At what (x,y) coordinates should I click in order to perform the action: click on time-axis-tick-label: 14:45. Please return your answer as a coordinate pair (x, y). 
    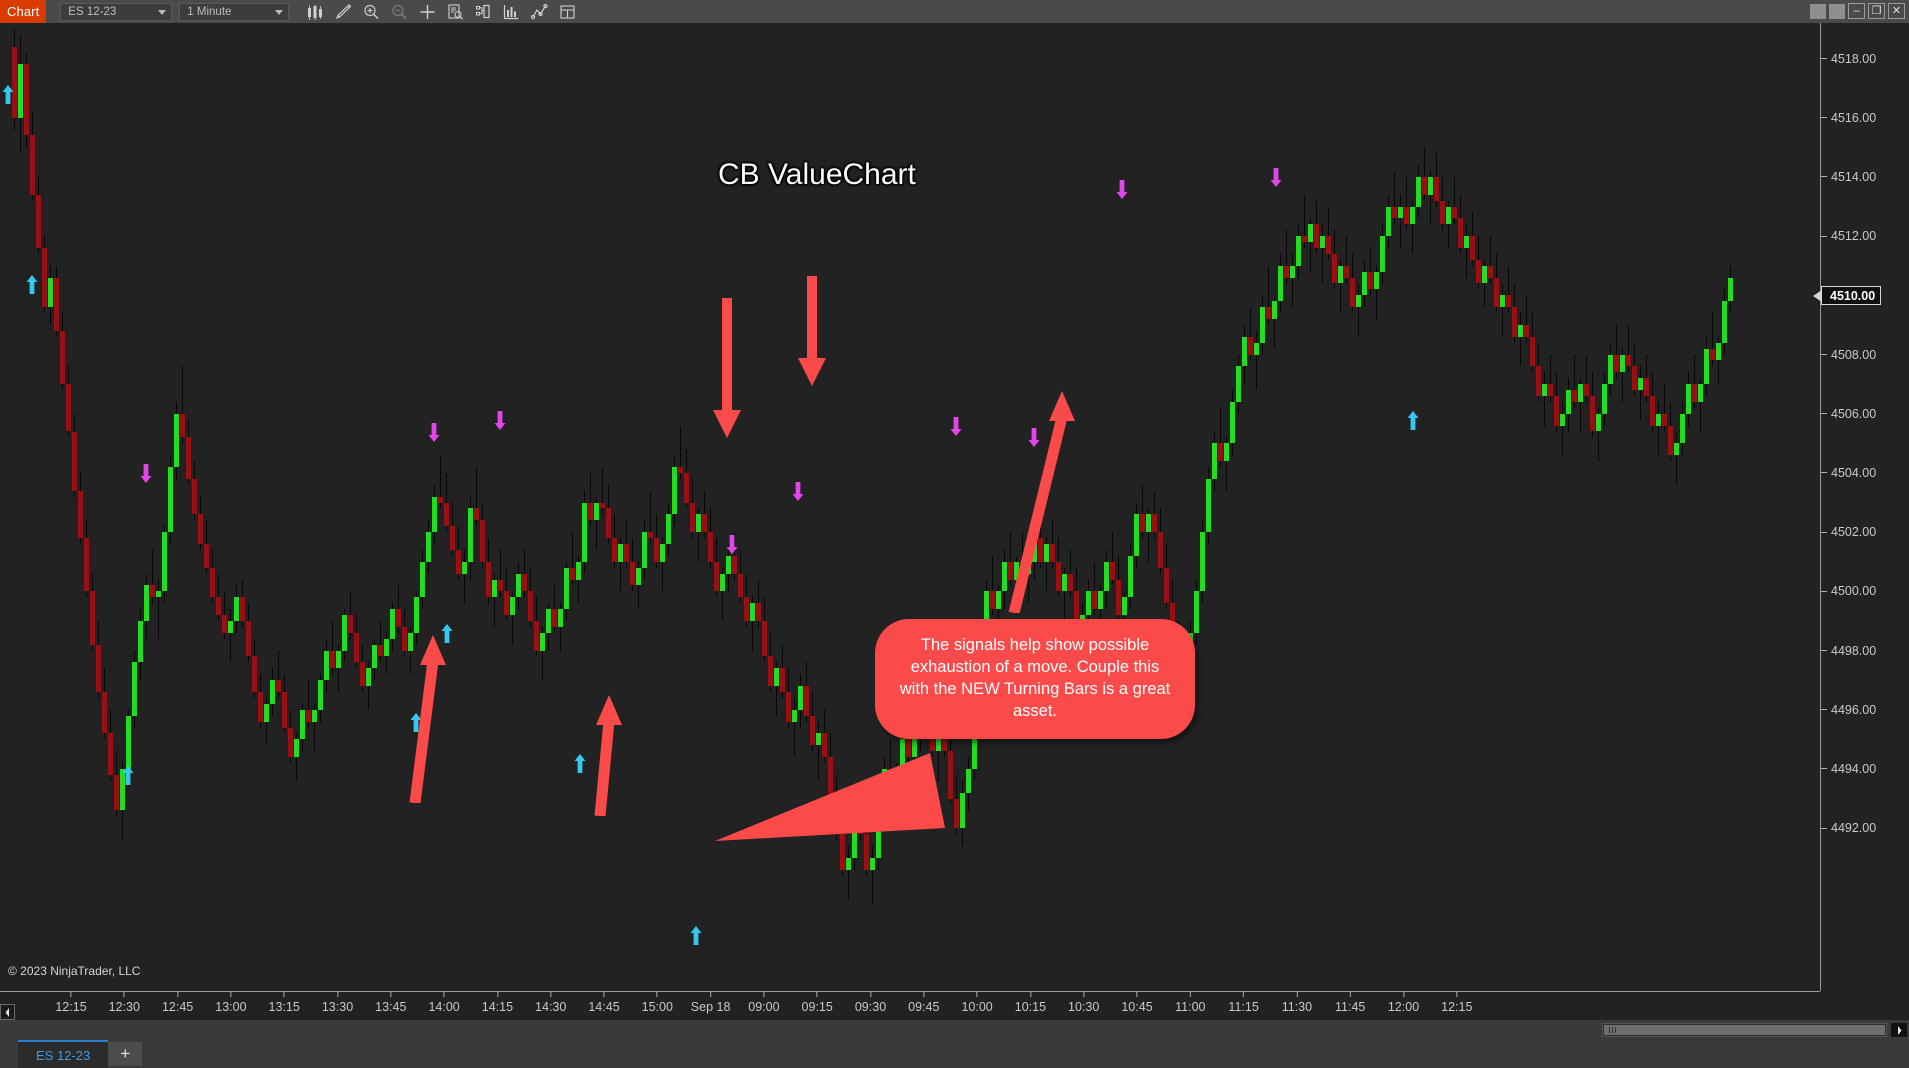
    Looking at the image, I should click on (604, 1007).